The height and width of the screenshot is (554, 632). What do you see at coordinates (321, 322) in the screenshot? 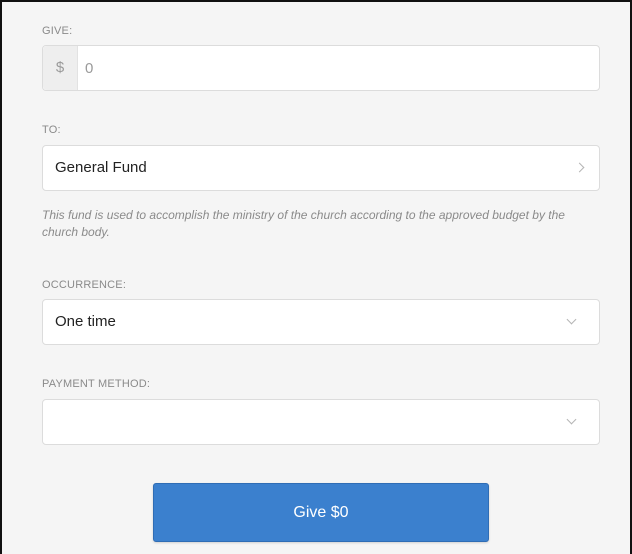
I see `occurrence-select: One time` at bounding box center [321, 322].